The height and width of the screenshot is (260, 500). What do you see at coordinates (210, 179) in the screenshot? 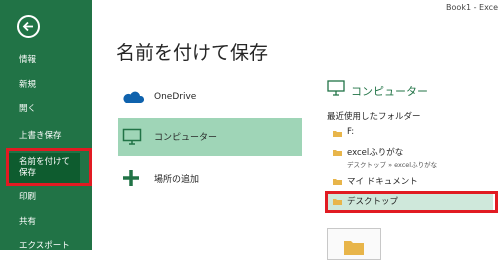
I see `location-add-place: 場所の追加` at bounding box center [210, 179].